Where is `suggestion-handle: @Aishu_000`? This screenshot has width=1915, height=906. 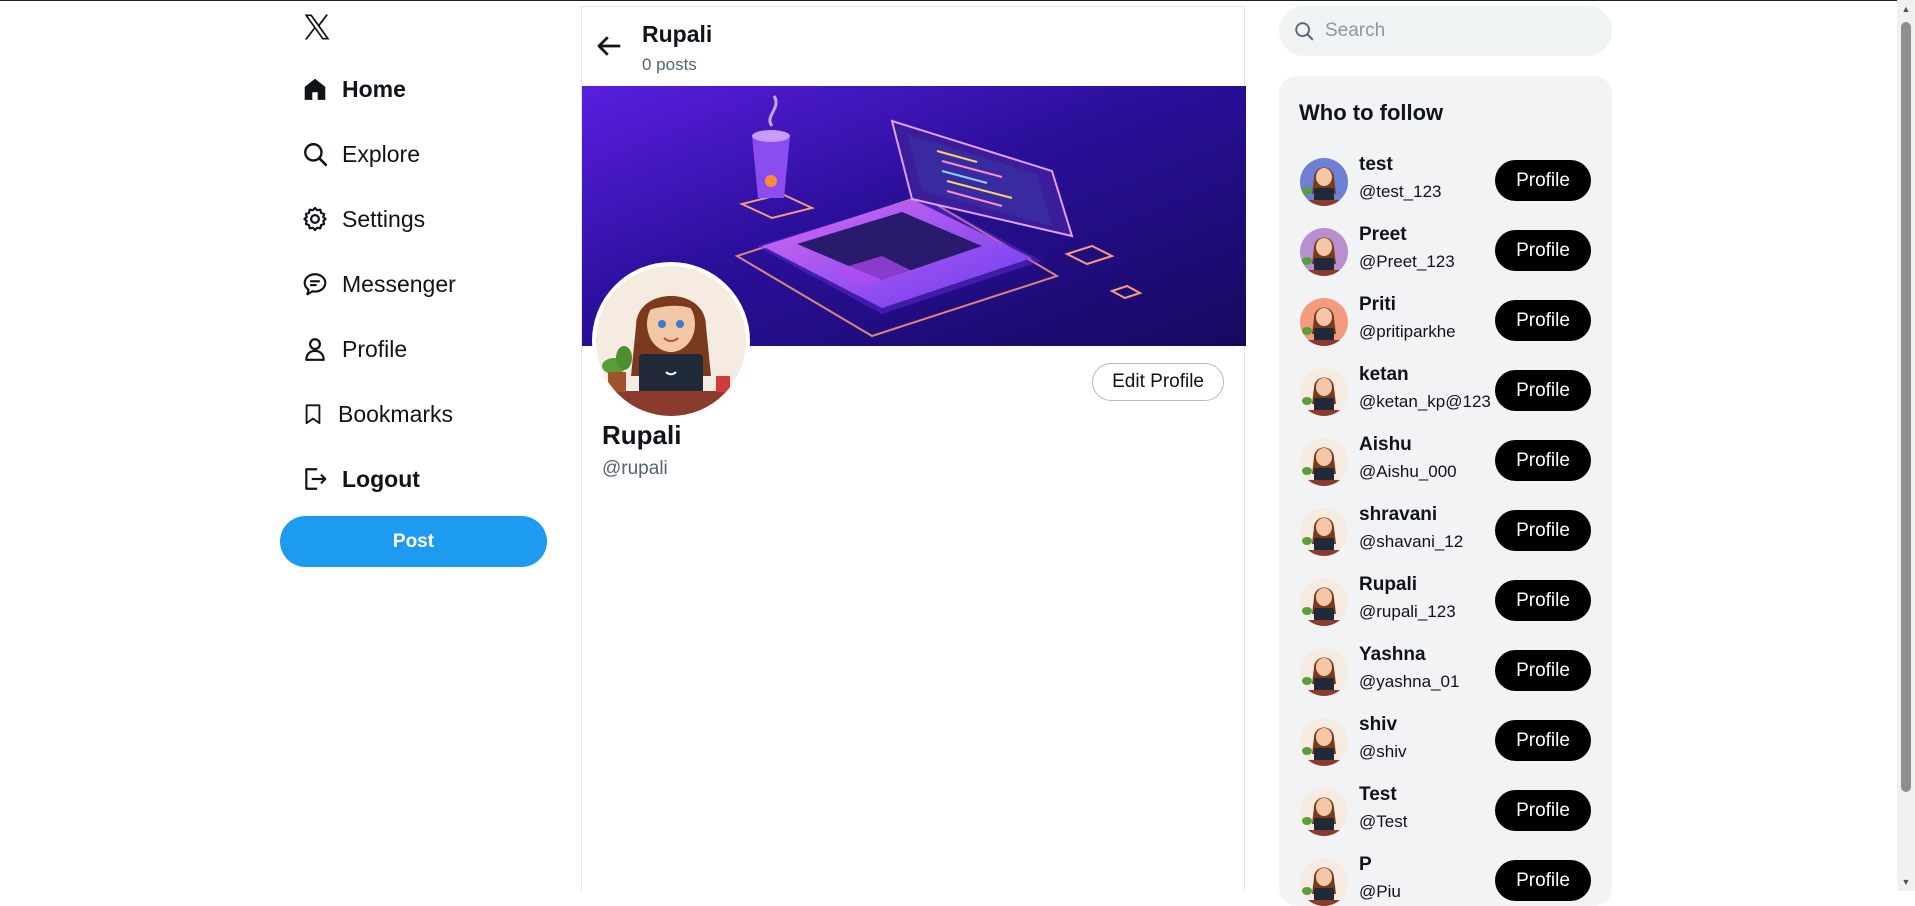
suggestion-handle: @Aishu_000 is located at coordinates (1408, 471).